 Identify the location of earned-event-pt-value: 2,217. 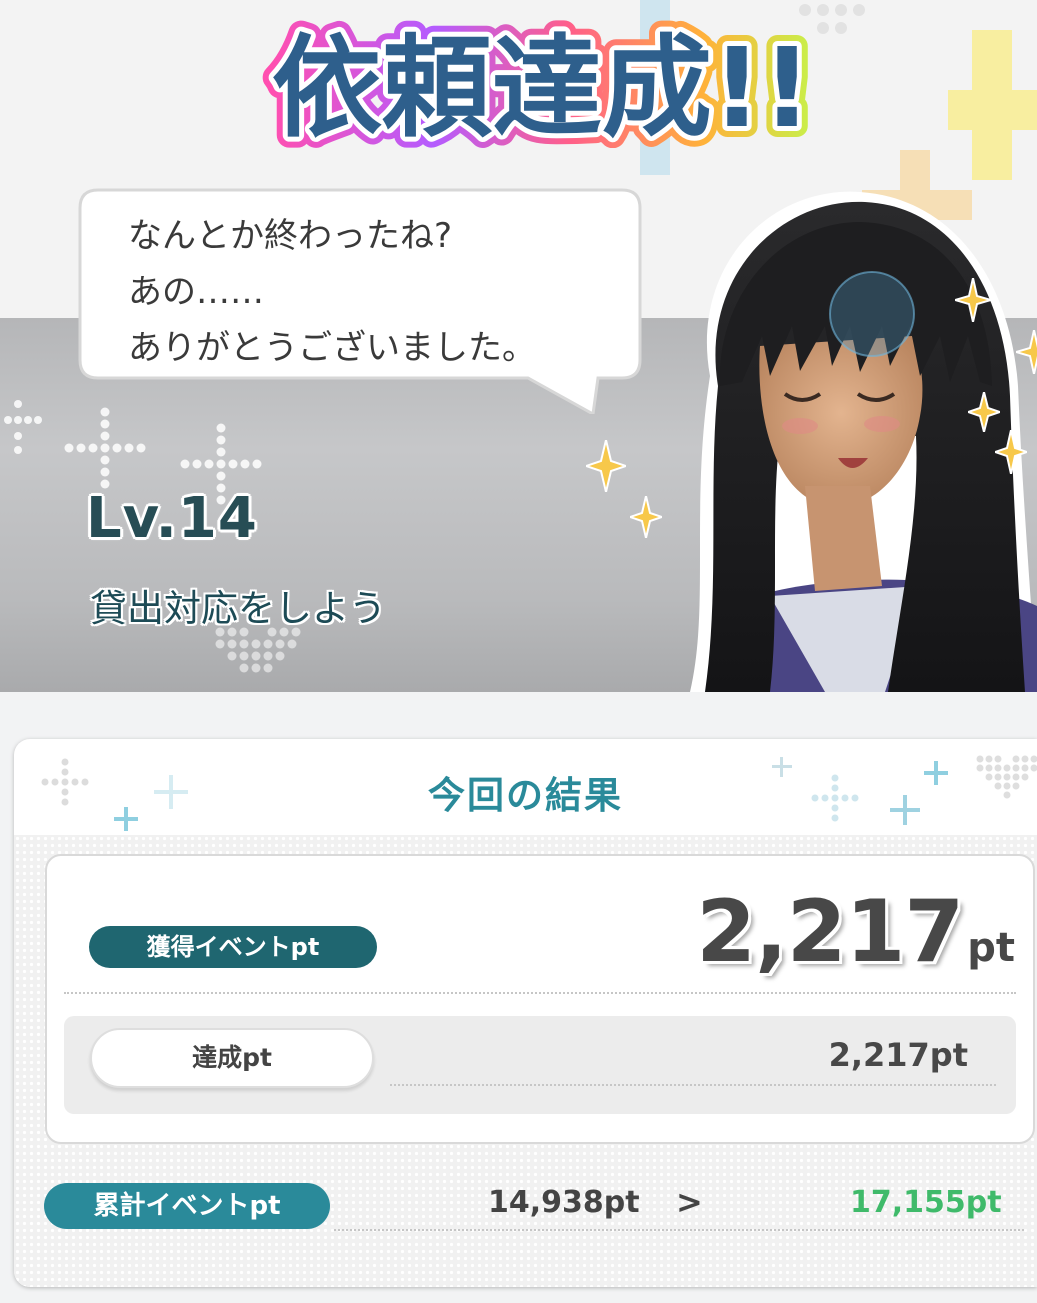
(830, 932).